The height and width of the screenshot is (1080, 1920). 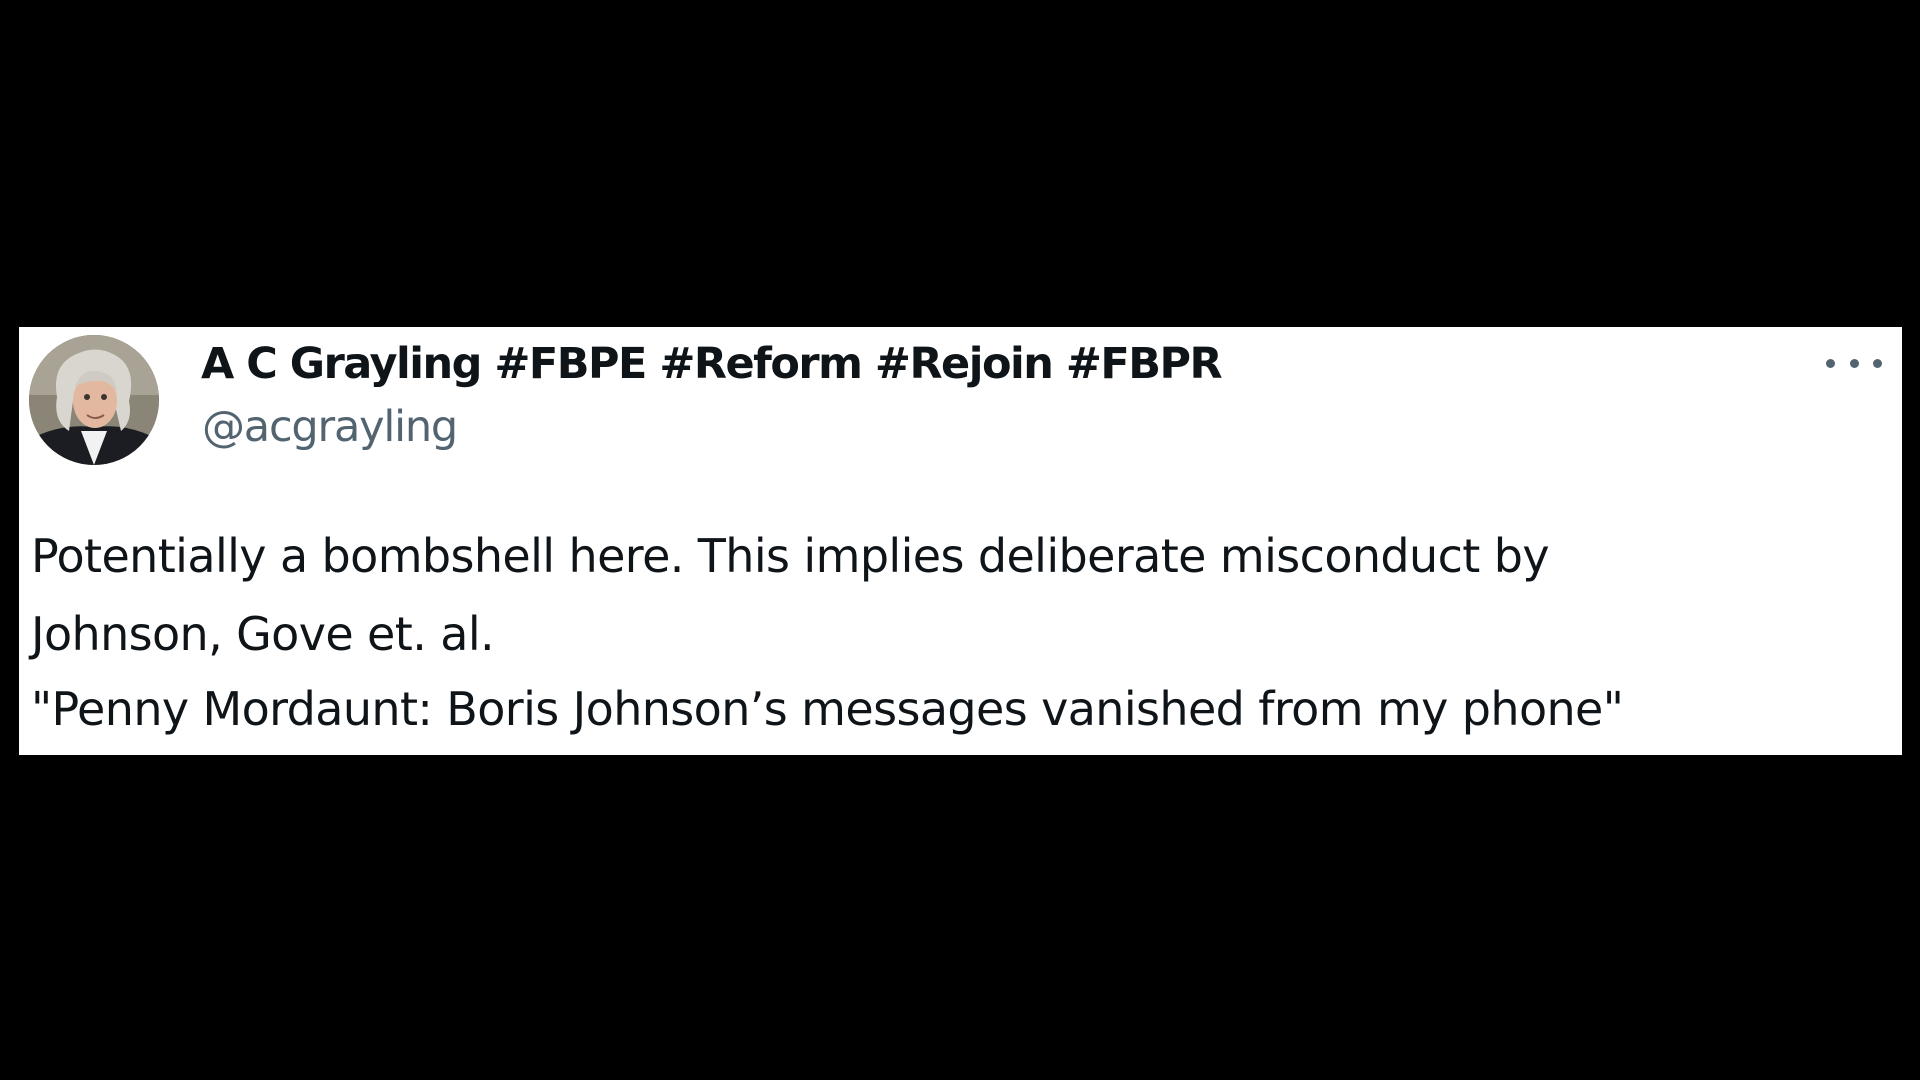 I want to click on more-options-button, so click(x=1854, y=363).